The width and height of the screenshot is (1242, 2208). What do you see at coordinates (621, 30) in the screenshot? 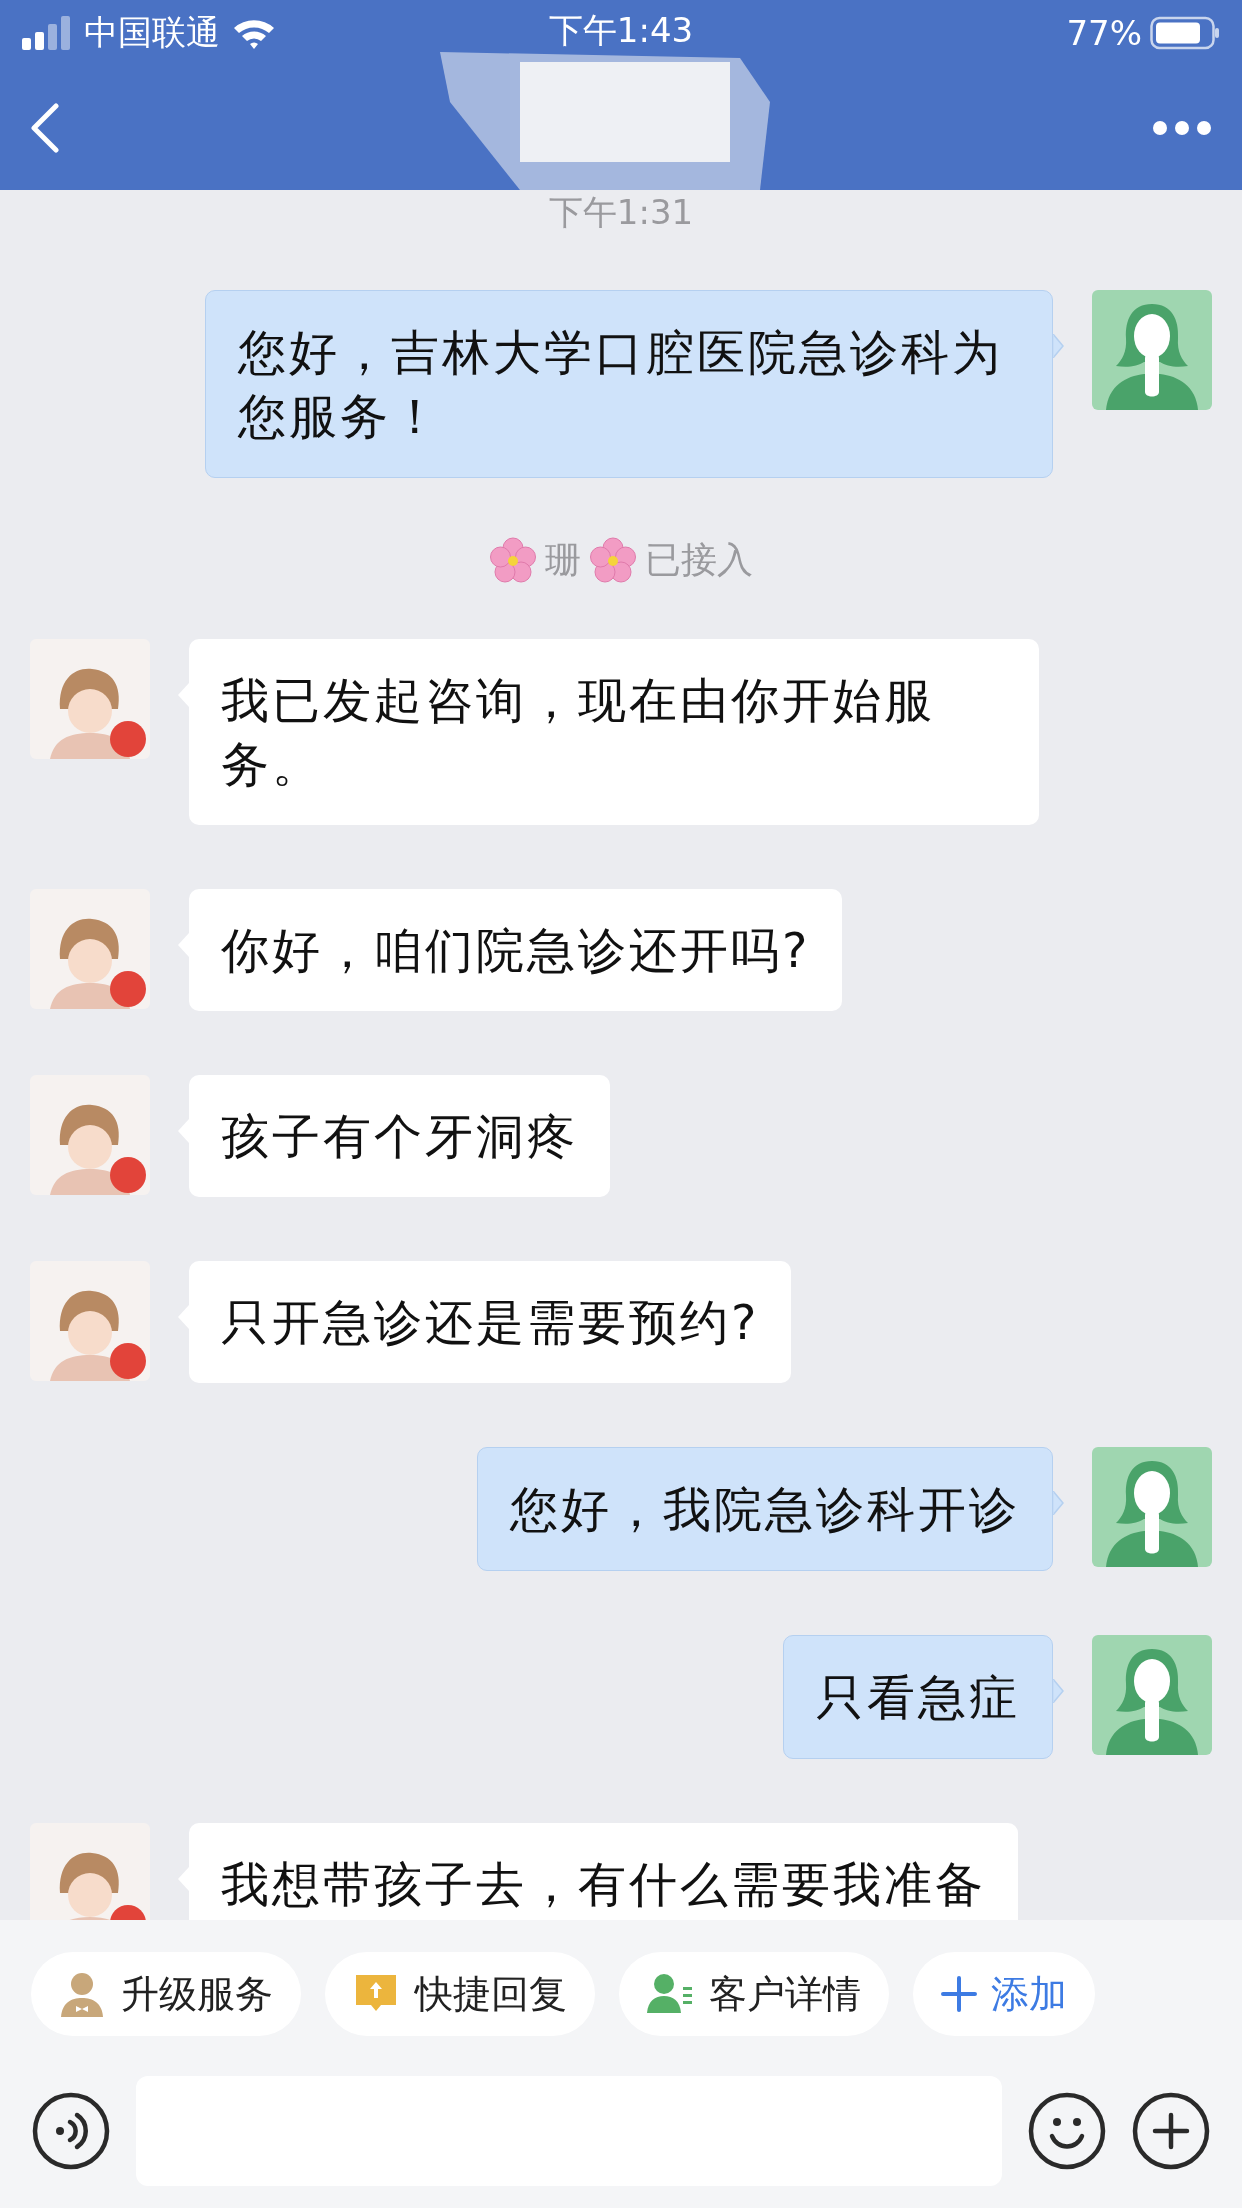
I see `clock-time: 下午1:43` at bounding box center [621, 30].